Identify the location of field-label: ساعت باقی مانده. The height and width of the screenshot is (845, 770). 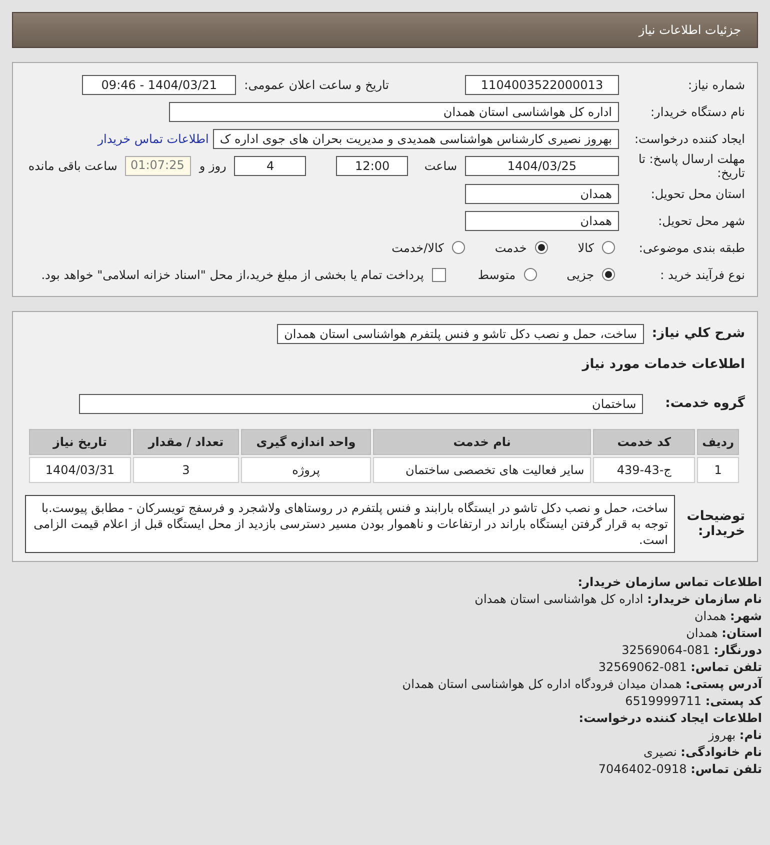
(73, 166).